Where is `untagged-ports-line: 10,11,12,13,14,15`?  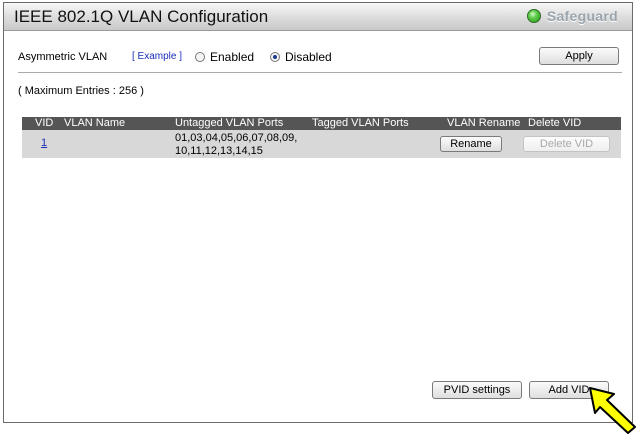
untagged-ports-line: 10,11,12,13,14,15 is located at coordinates (219, 151).